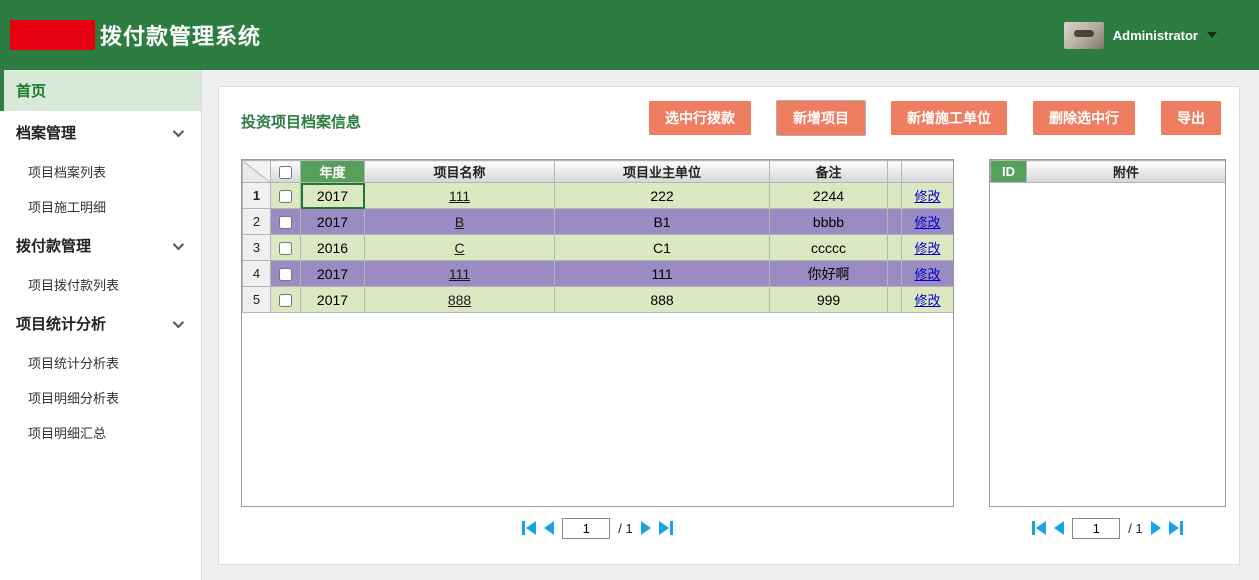 The height and width of the screenshot is (580, 1259). Describe the element at coordinates (1107, 333) in the screenshot. I see `attachments-table-container: ID 附件` at that location.